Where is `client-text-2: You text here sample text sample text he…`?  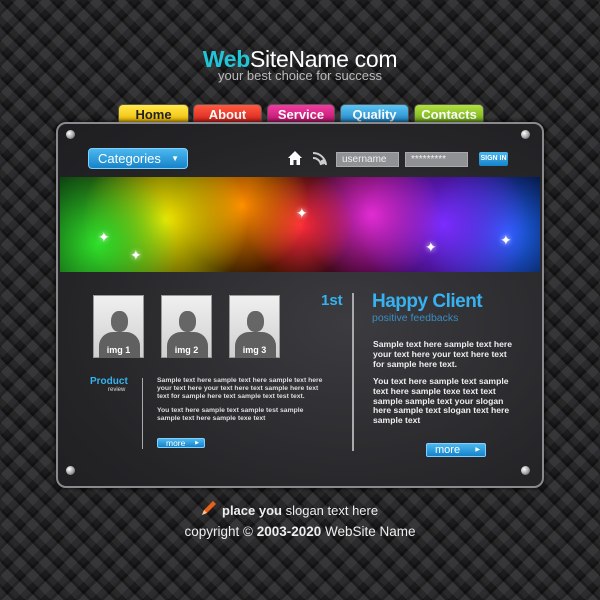 client-text-2: You text here sample text sample text he… is located at coordinates (441, 401).